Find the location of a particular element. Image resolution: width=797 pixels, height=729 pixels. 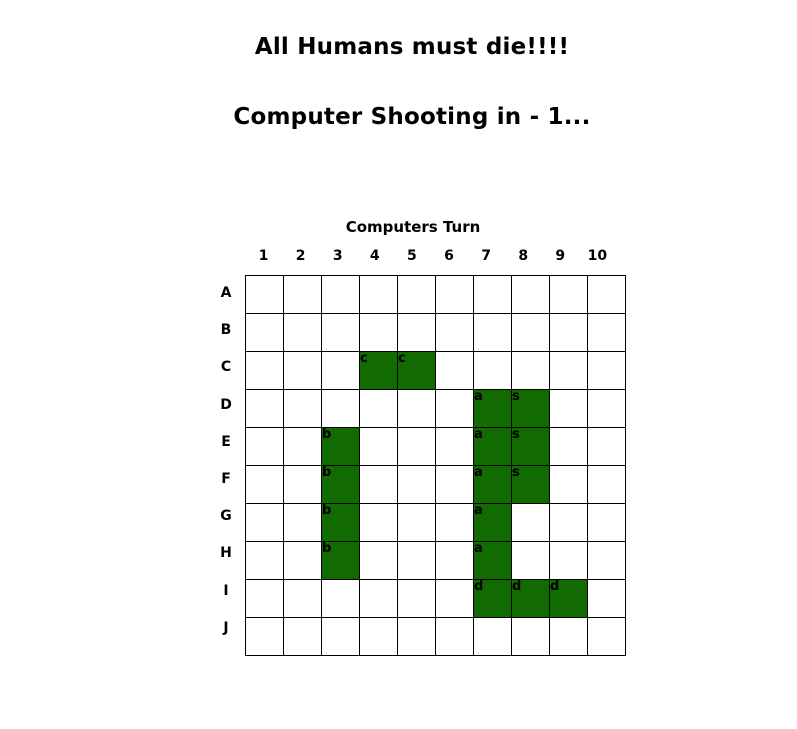

cell-G7: a is located at coordinates (492, 522).